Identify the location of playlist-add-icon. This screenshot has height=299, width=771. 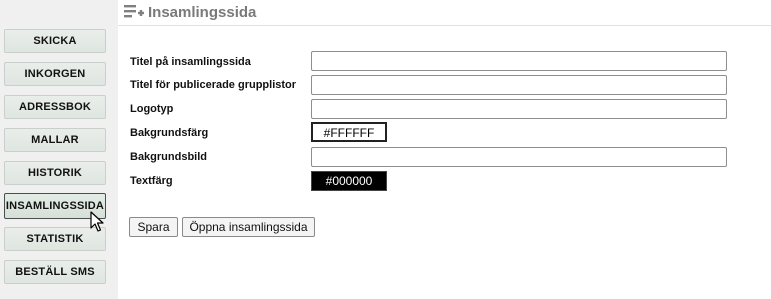
(134, 11).